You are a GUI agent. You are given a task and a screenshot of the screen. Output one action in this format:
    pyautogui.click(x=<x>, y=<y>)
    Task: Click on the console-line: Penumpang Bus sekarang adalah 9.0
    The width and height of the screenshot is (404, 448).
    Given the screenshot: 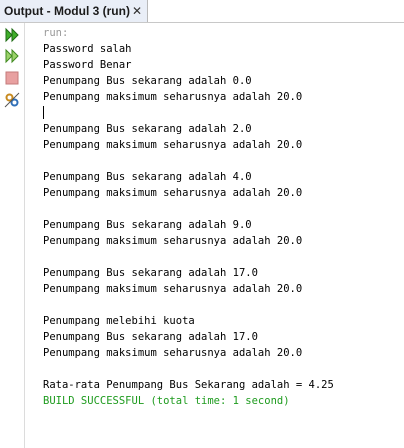 What is the action you would take?
    pyautogui.click(x=147, y=225)
    